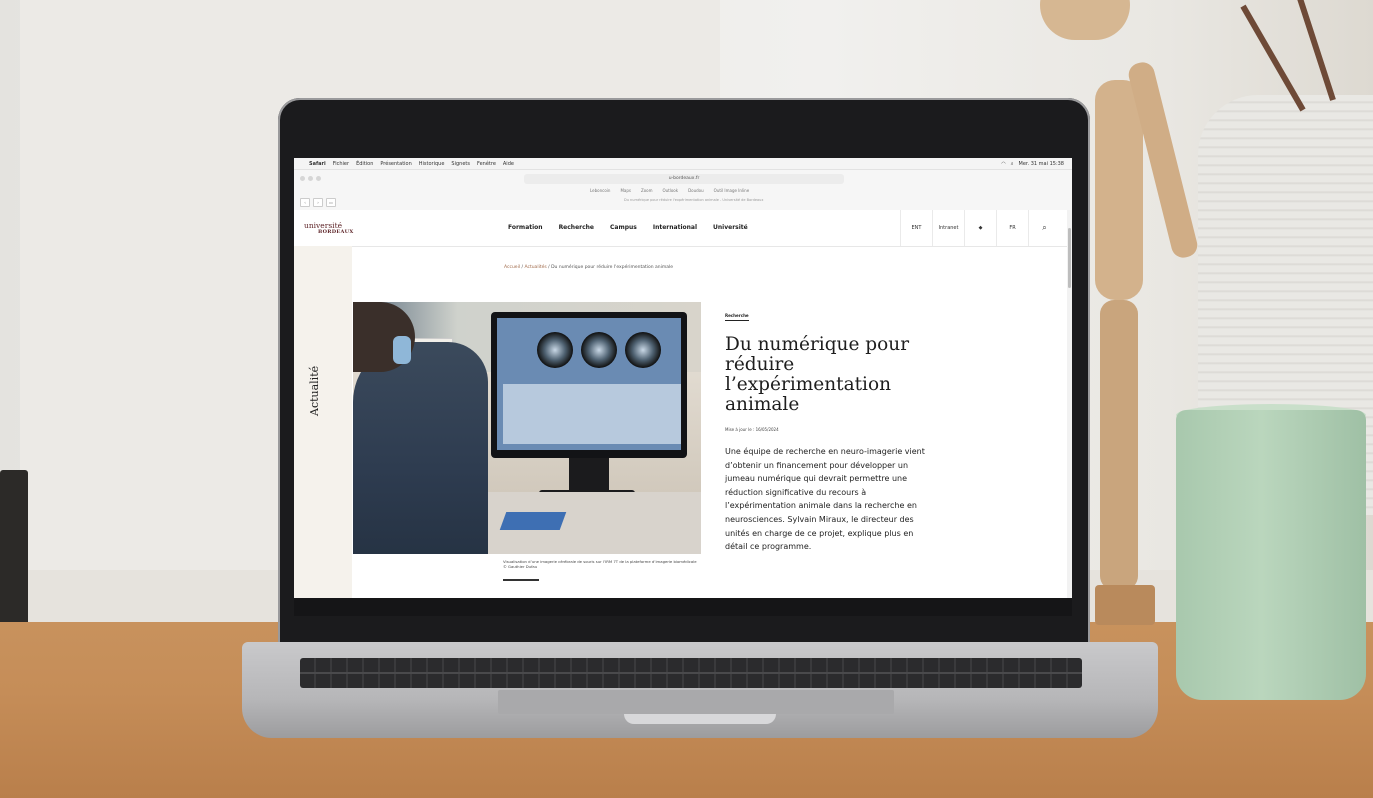 This screenshot has height=798, width=1373. What do you see at coordinates (336, 232) in the screenshot?
I see `logo-line-2: BORDEAUX` at bounding box center [336, 232].